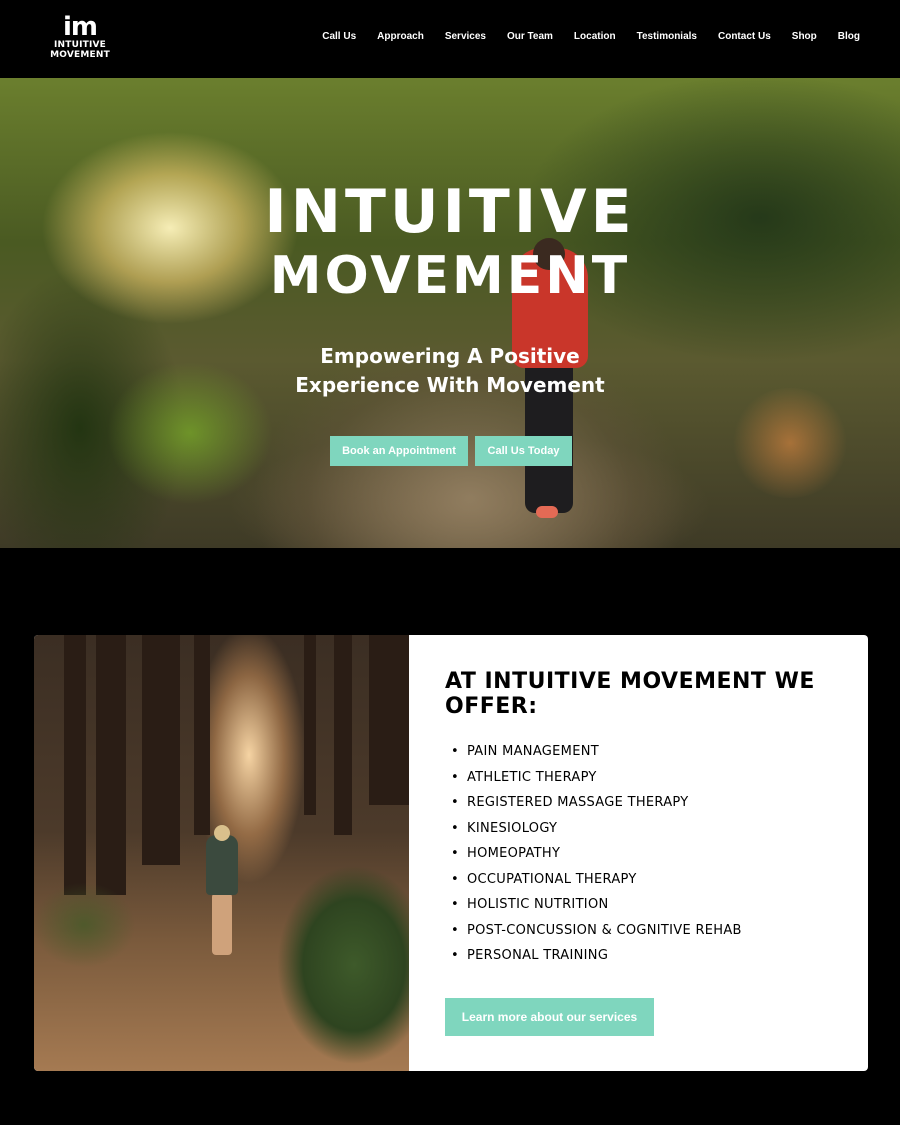 The width and height of the screenshot is (900, 1125). Describe the element at coordinates (465, 36) in the screenshot. I see `nav-services: Services` at that location.